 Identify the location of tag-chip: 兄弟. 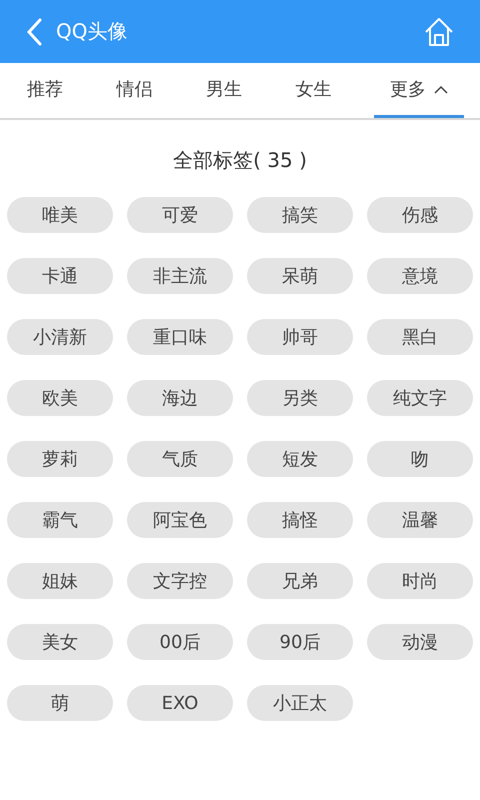
(300, 581).